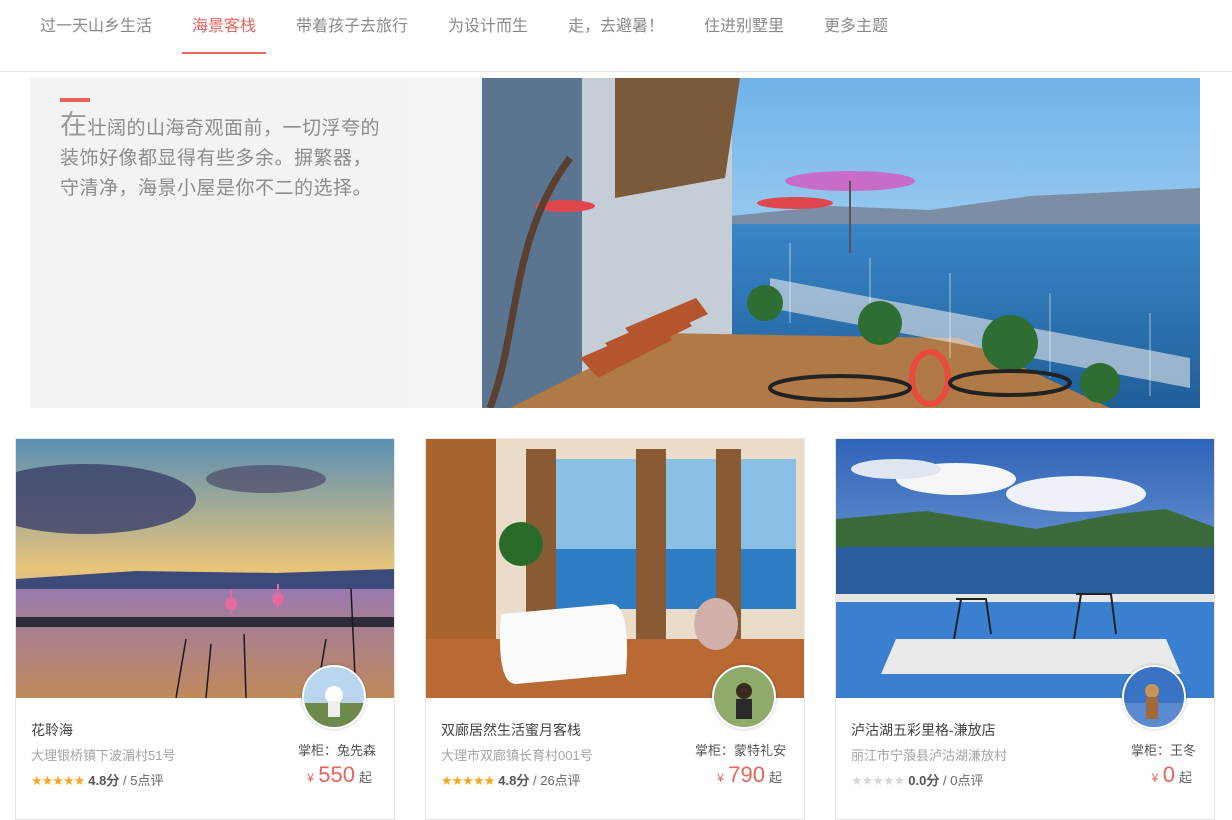 This screenshot has height=820, width=1232. Describe the element at coordinates (96, 24) in the screenshot. I see `tab-mountain-life: 过一天山乡生活` at that location.